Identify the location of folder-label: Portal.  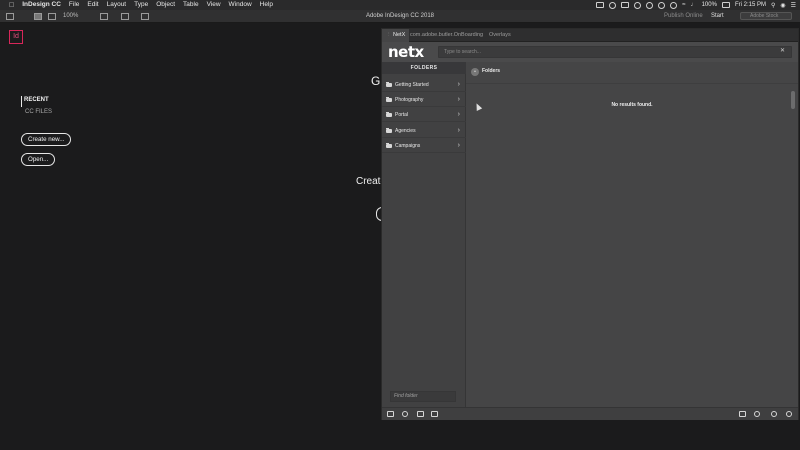
(402, 115).